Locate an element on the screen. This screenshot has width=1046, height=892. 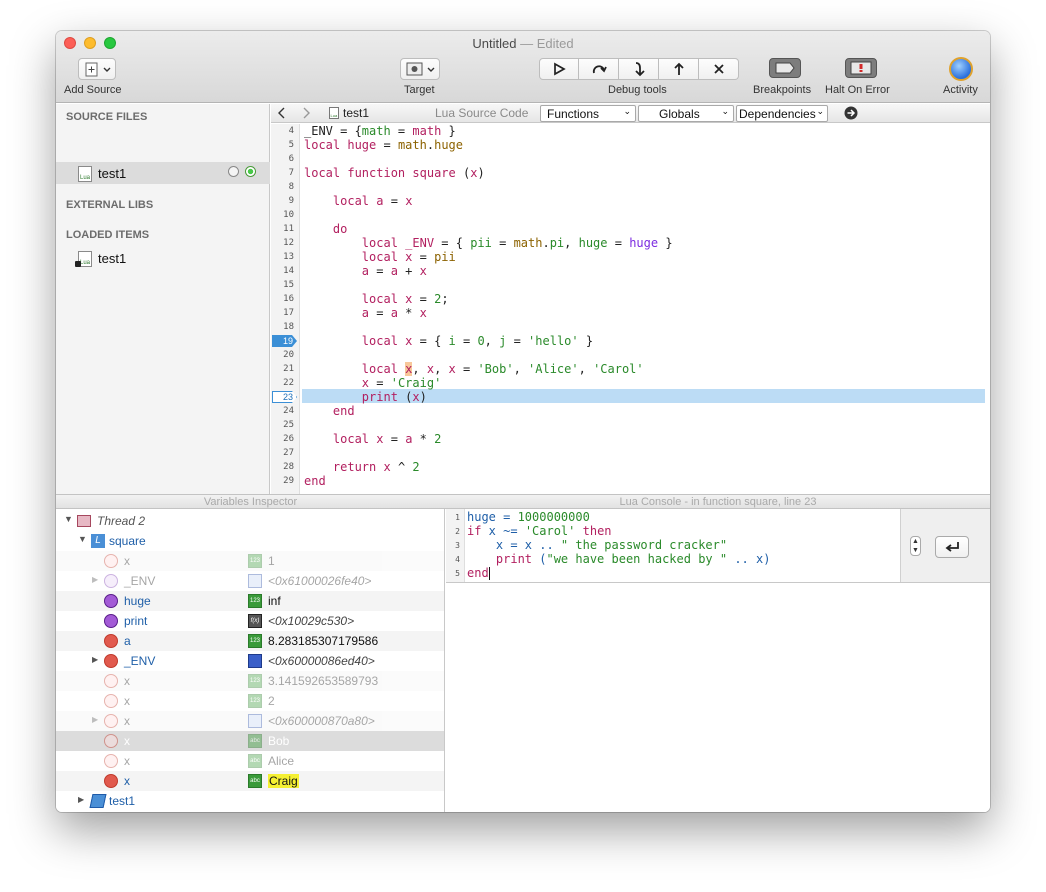
breakpoint-marker: 19 is located at coordinates (284, 341).